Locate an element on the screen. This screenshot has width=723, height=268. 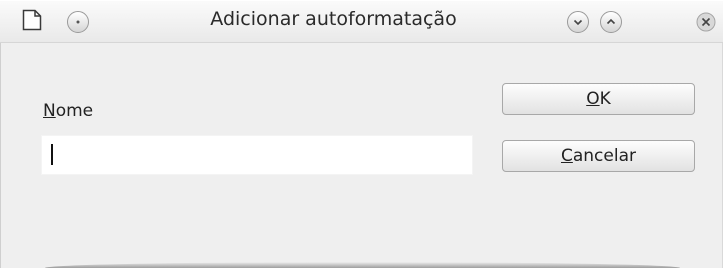
cancel-button: Cancelar is located at coordinates (598, 156).